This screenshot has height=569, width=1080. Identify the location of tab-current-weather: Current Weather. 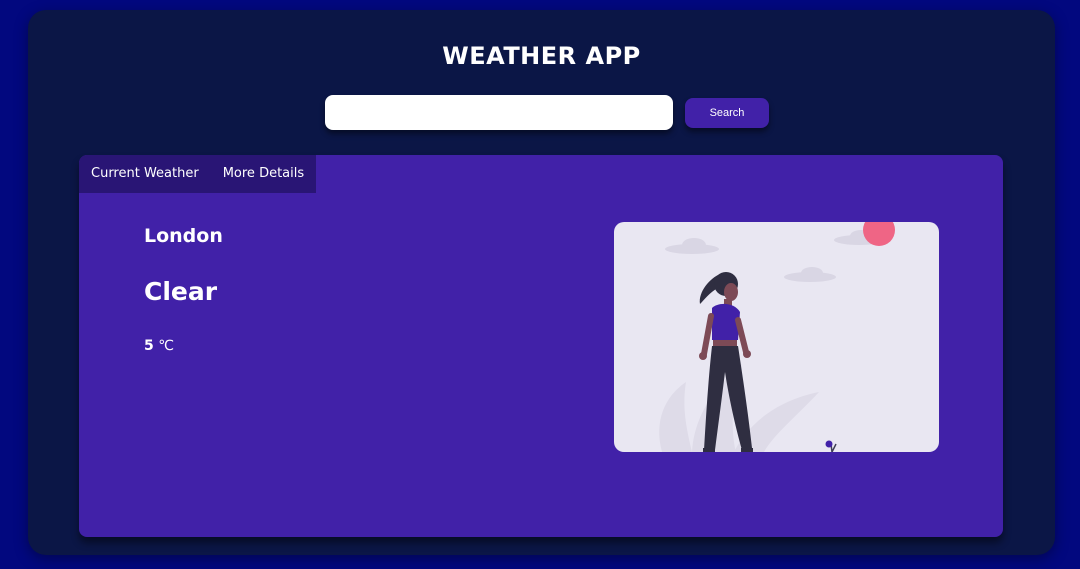
(145, 174).